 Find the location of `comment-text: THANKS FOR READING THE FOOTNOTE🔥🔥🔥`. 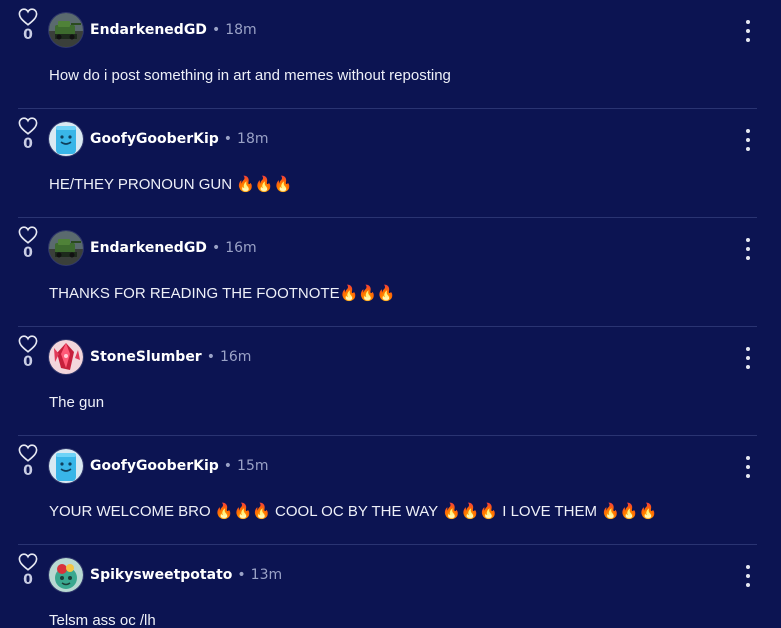

comment-text: THANKS FOR READING THE FOOTNOTE🔥🔥🔥 is located at coordinates (222, 293).